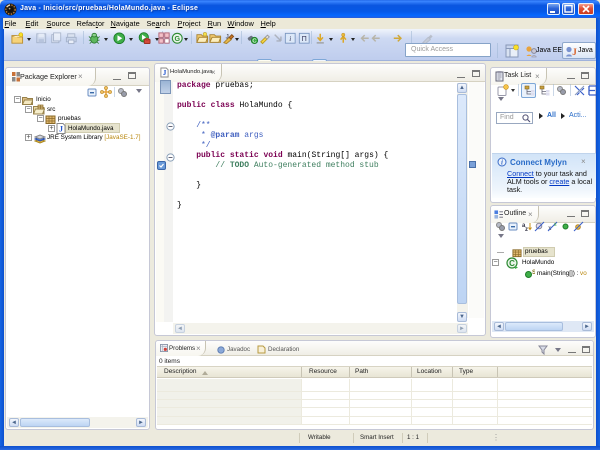 This screenshot has width=600, height=450. I want to click on svg-text: S, so click(533, 273).